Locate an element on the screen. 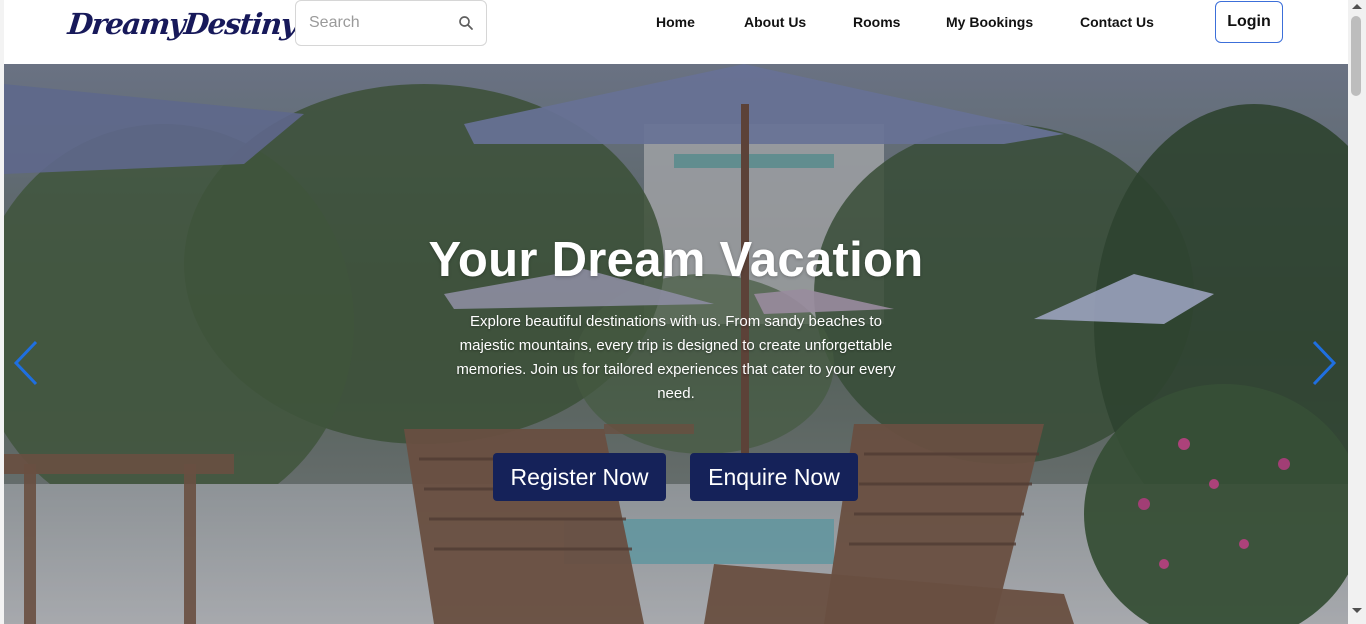 The height and width of the screenshot is (624, 1366). scrollbar-thumb is located at coordinates (1356, 56).